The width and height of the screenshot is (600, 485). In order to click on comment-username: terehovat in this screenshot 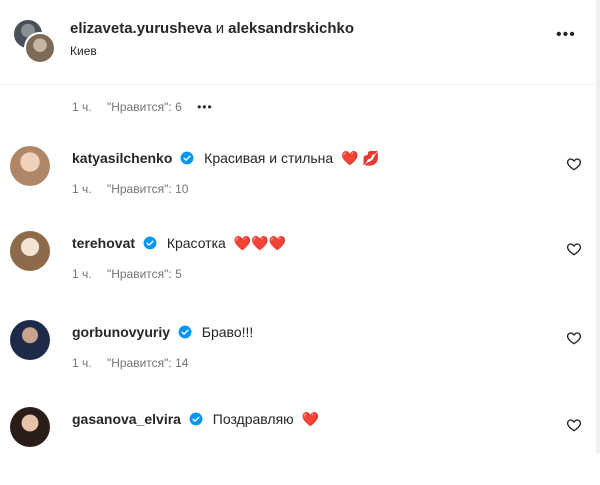, I will do `click(103, 243)`.